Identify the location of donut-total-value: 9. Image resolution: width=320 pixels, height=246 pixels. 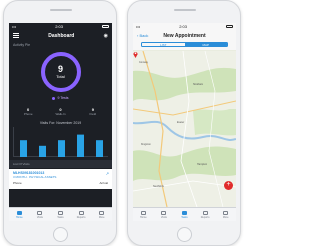
(60, 69).